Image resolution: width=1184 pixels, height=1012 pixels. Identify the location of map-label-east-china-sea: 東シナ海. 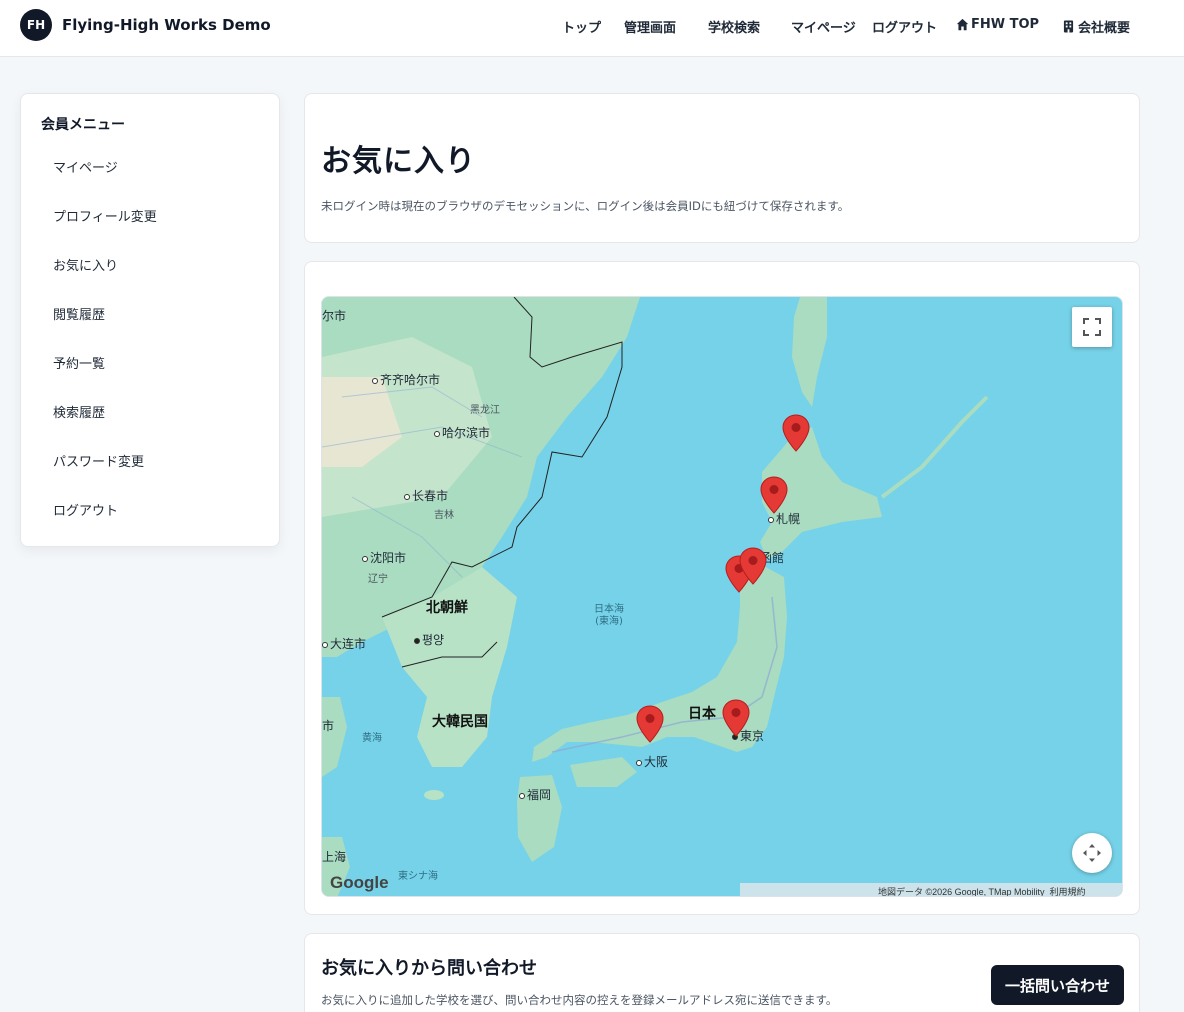
(418, 876).